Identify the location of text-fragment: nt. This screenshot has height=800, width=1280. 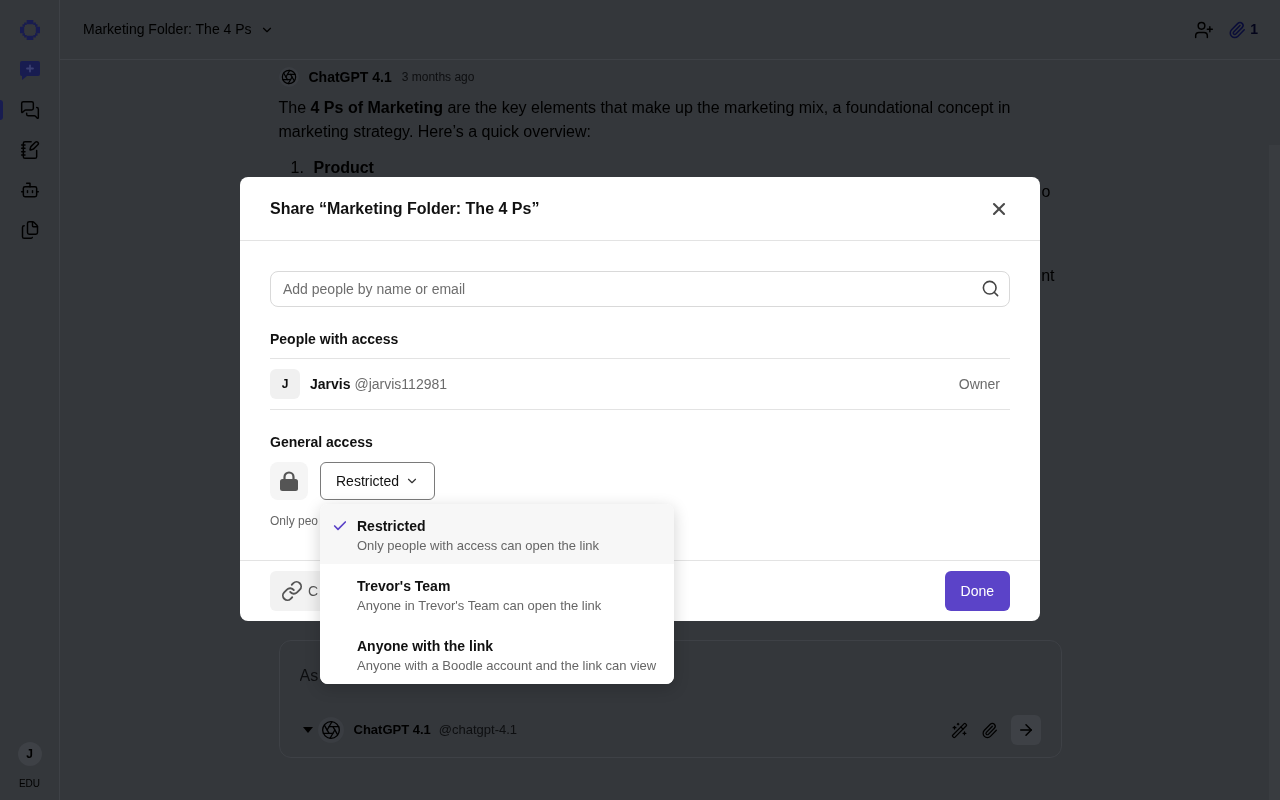
(1048, 276).